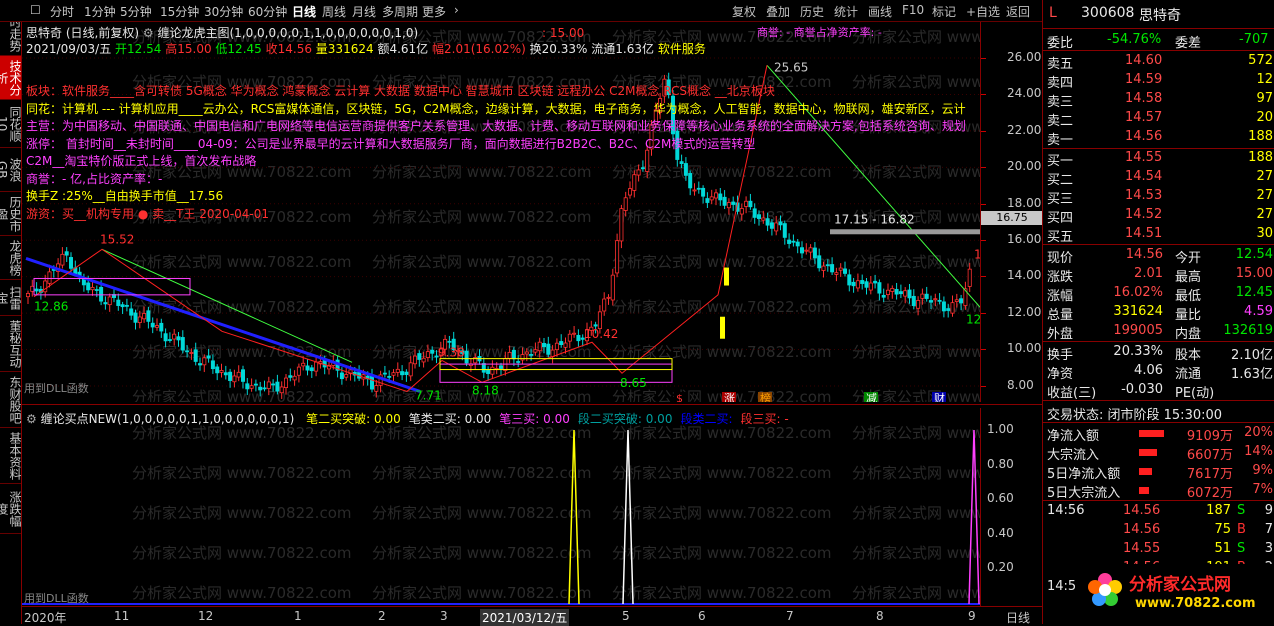  Describe the element at coordinates (434, 11) in the screenshot. I see `period-10: 更多` at that location.